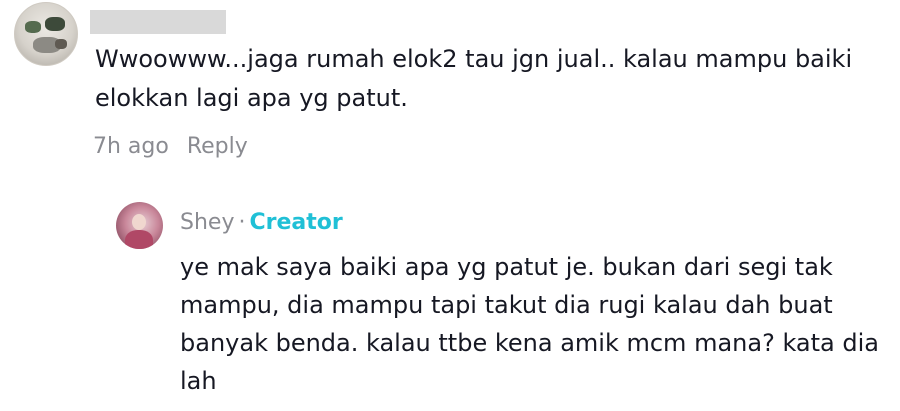  I want to click on username-redacted, so click(158, 22).